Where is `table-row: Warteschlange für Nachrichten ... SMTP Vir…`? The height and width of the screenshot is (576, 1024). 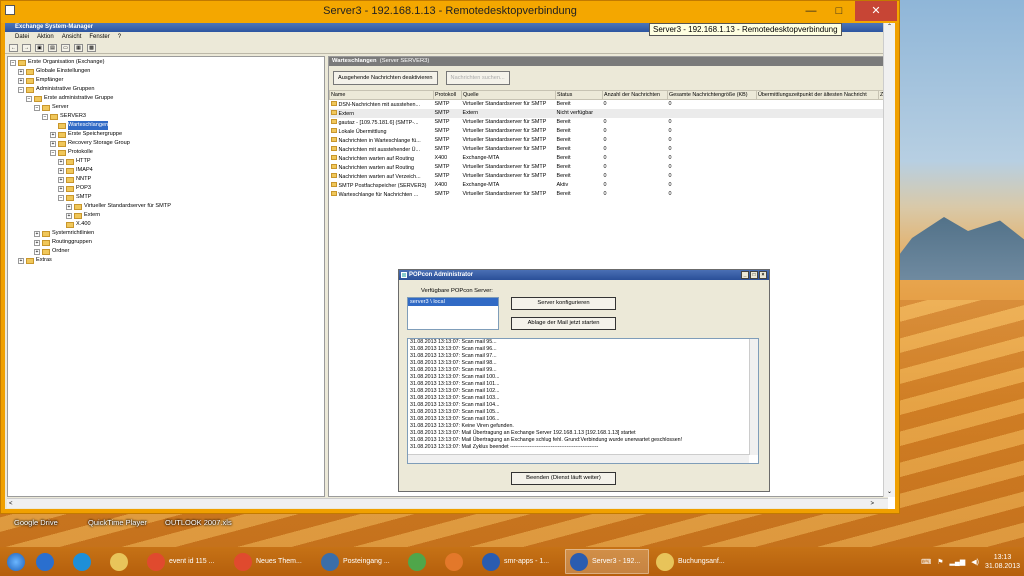 table-row: Warteschlange für Nachrichten ... SMTP Vir… is located at coordinates (609, 194).